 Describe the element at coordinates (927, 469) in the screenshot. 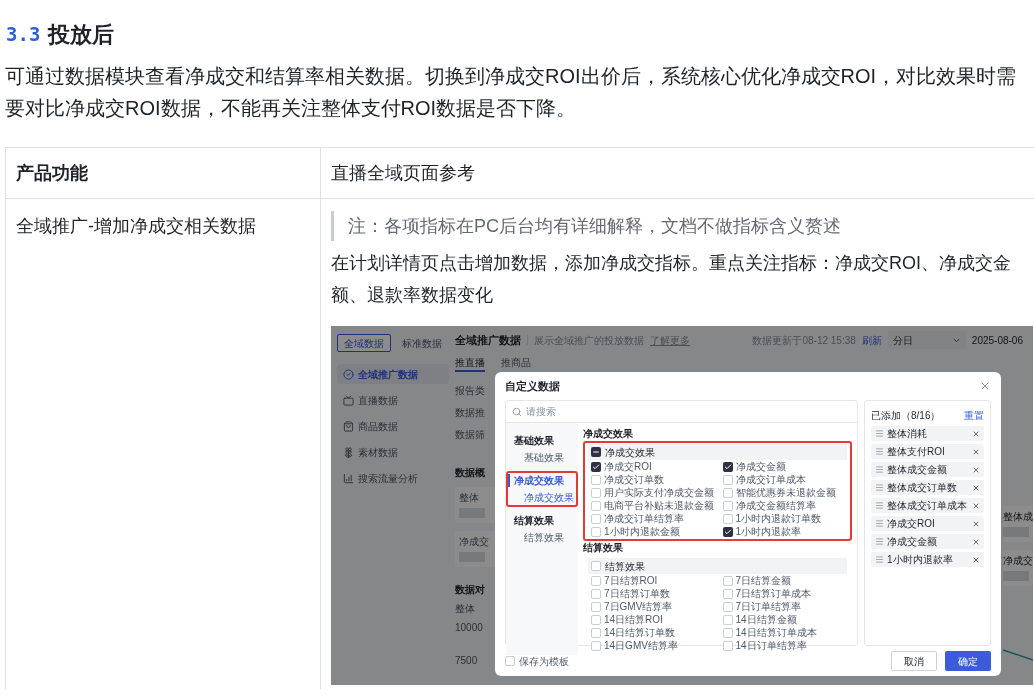

I see `added-item: 整体成交金额` at that location.